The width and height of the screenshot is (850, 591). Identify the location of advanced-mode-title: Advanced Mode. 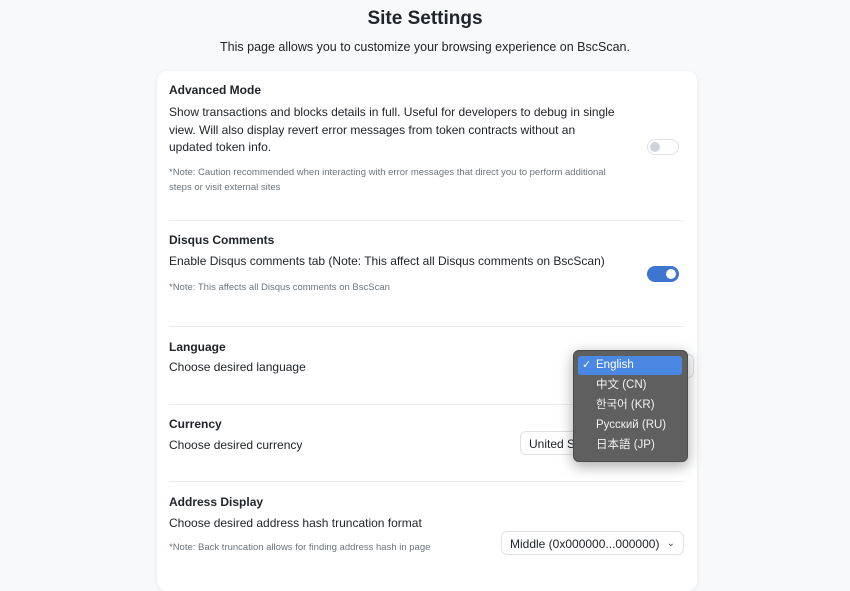
(215, 90).